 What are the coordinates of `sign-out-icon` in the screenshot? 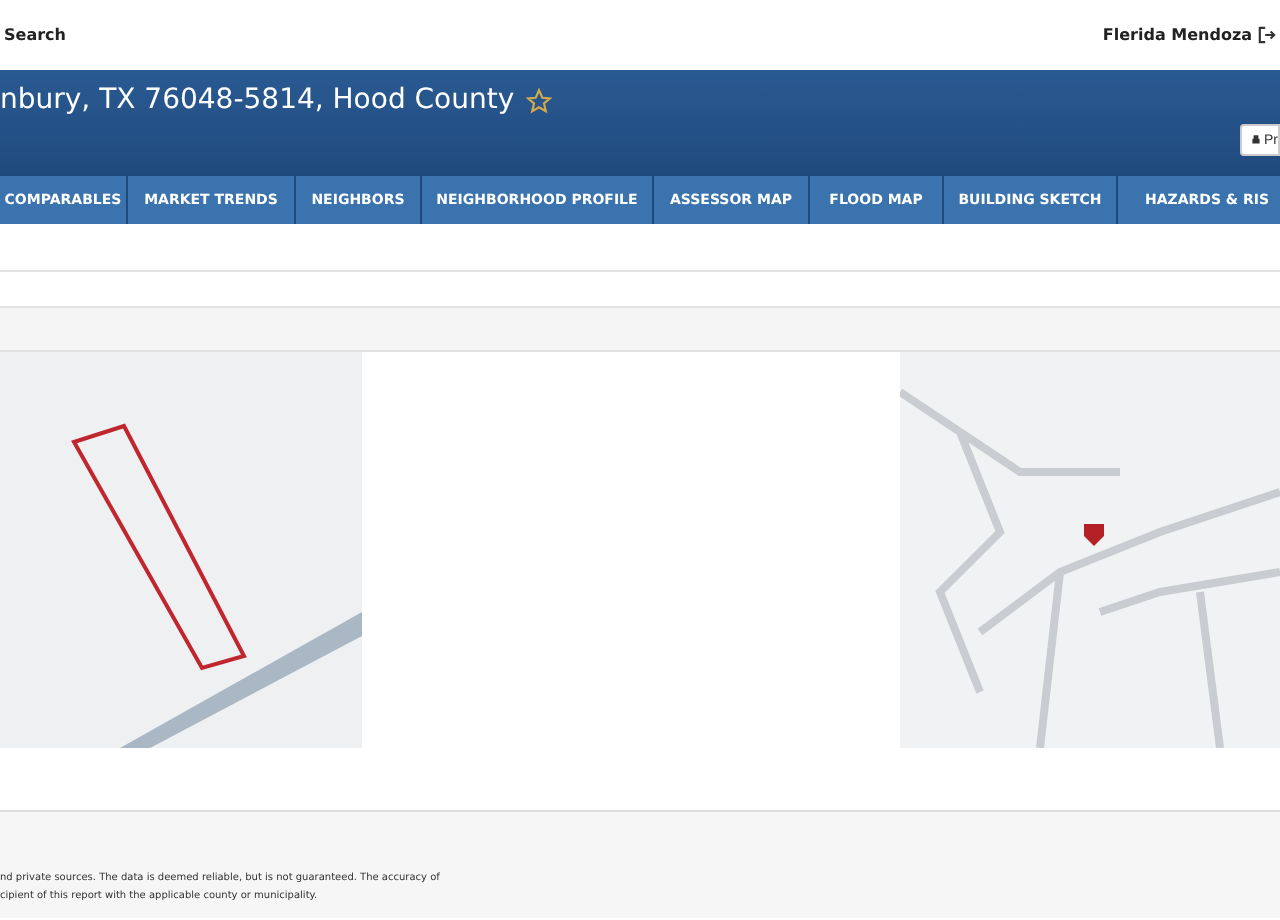 It's located at (1267, 35).